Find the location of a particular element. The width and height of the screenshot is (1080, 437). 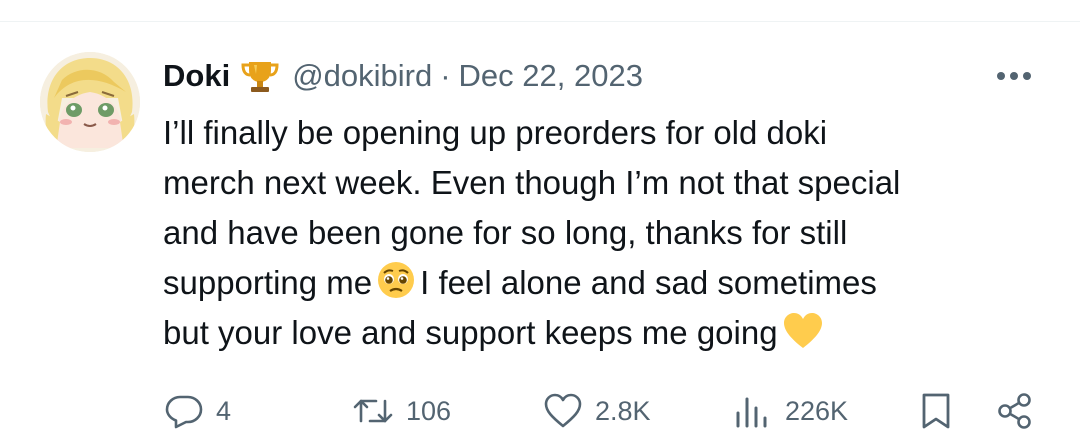

views-button: 226K is located at coordinates (790, 411).